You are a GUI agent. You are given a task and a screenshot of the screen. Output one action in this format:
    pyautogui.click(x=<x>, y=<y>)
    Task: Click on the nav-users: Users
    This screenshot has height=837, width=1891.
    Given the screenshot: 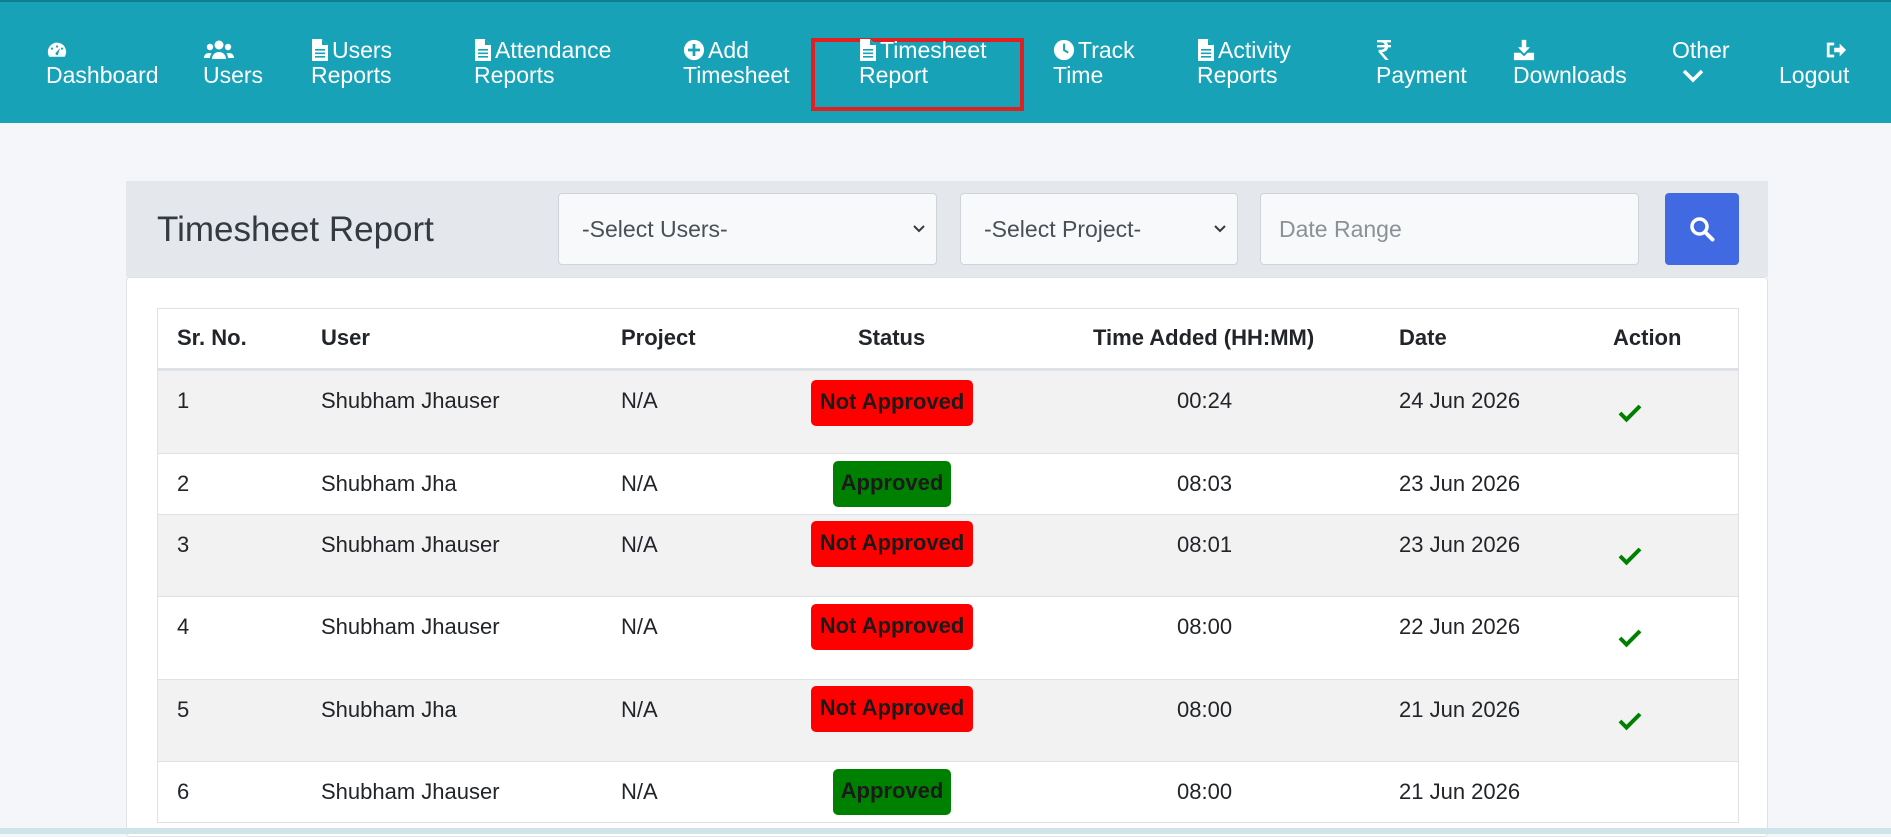 What is the action you would take?
    pyautogui.click(x=233, y=63)
    